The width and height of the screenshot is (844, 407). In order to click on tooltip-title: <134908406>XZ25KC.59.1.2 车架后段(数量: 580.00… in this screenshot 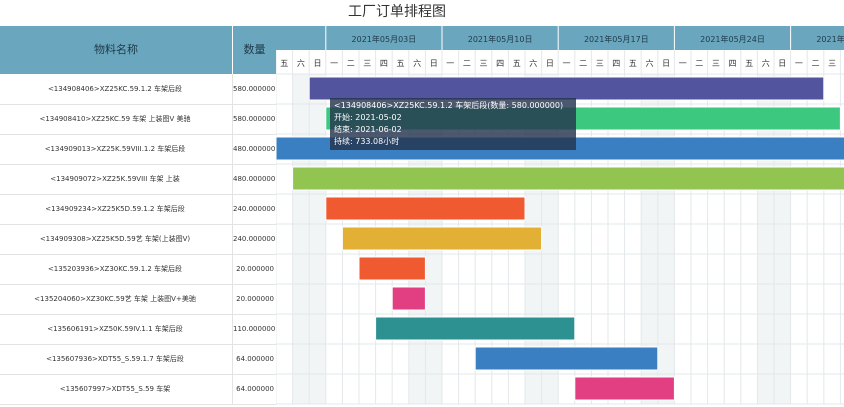, I will do `click(449, 105)`.